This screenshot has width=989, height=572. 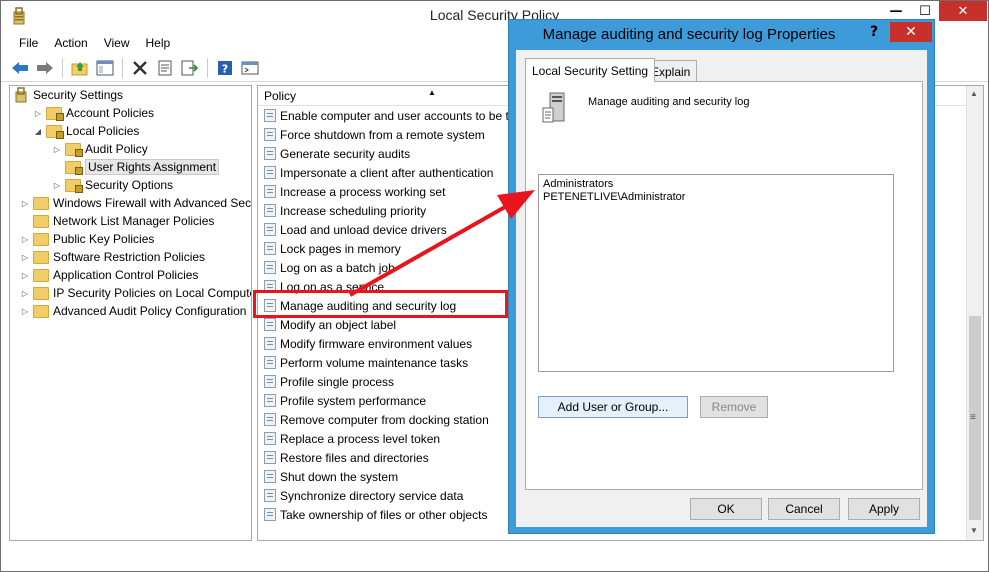 What do you see at coordinates (150, 311) in the screenshot?
I see `tree-label: Advanced Audit Policy Configuration` at bounding box center [150, 311].